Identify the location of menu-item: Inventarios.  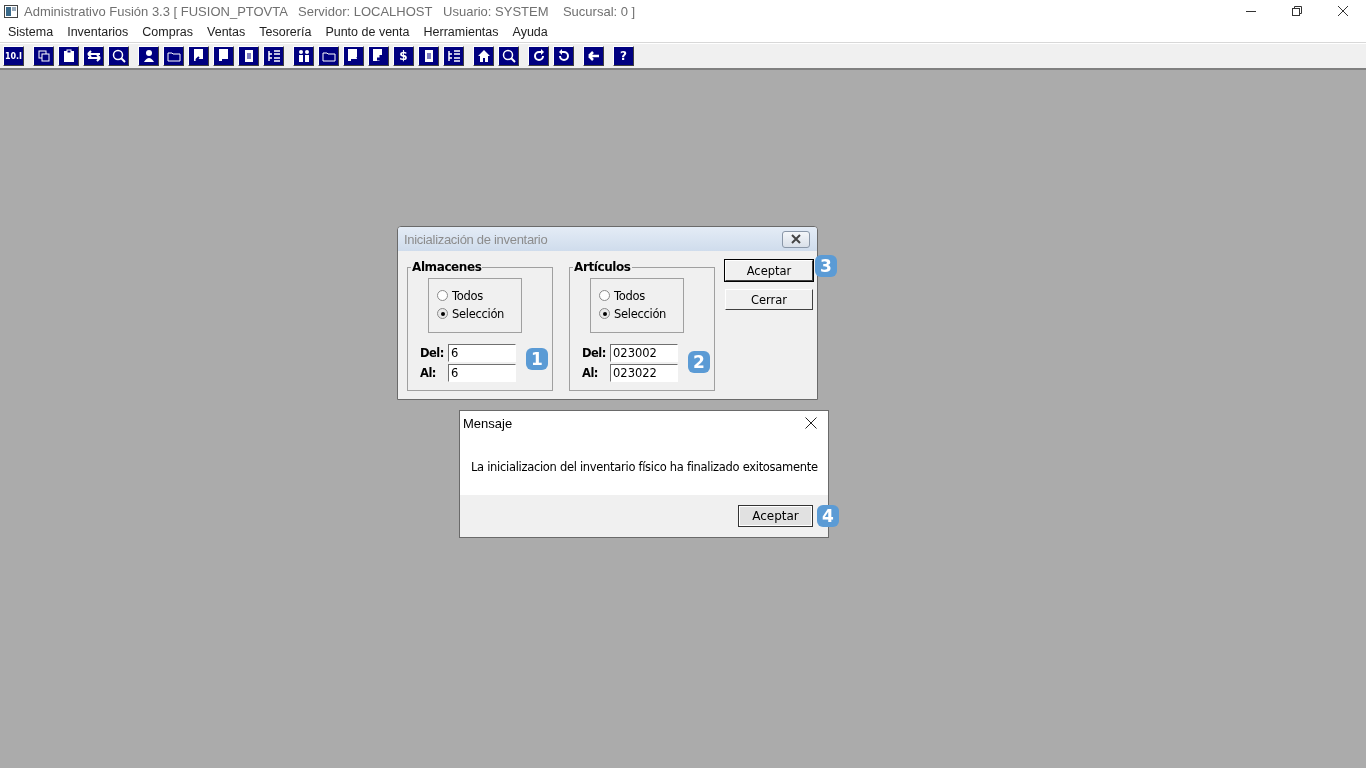
(98, 32).